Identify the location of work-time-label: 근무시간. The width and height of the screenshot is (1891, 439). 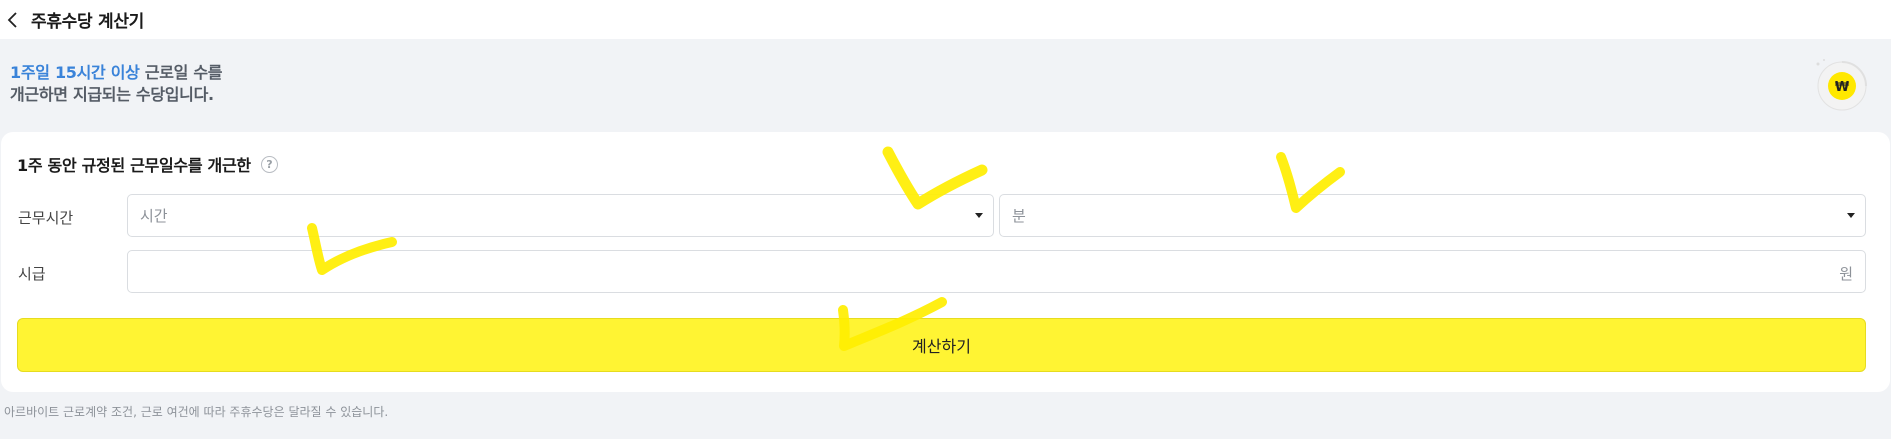
(46, 218).